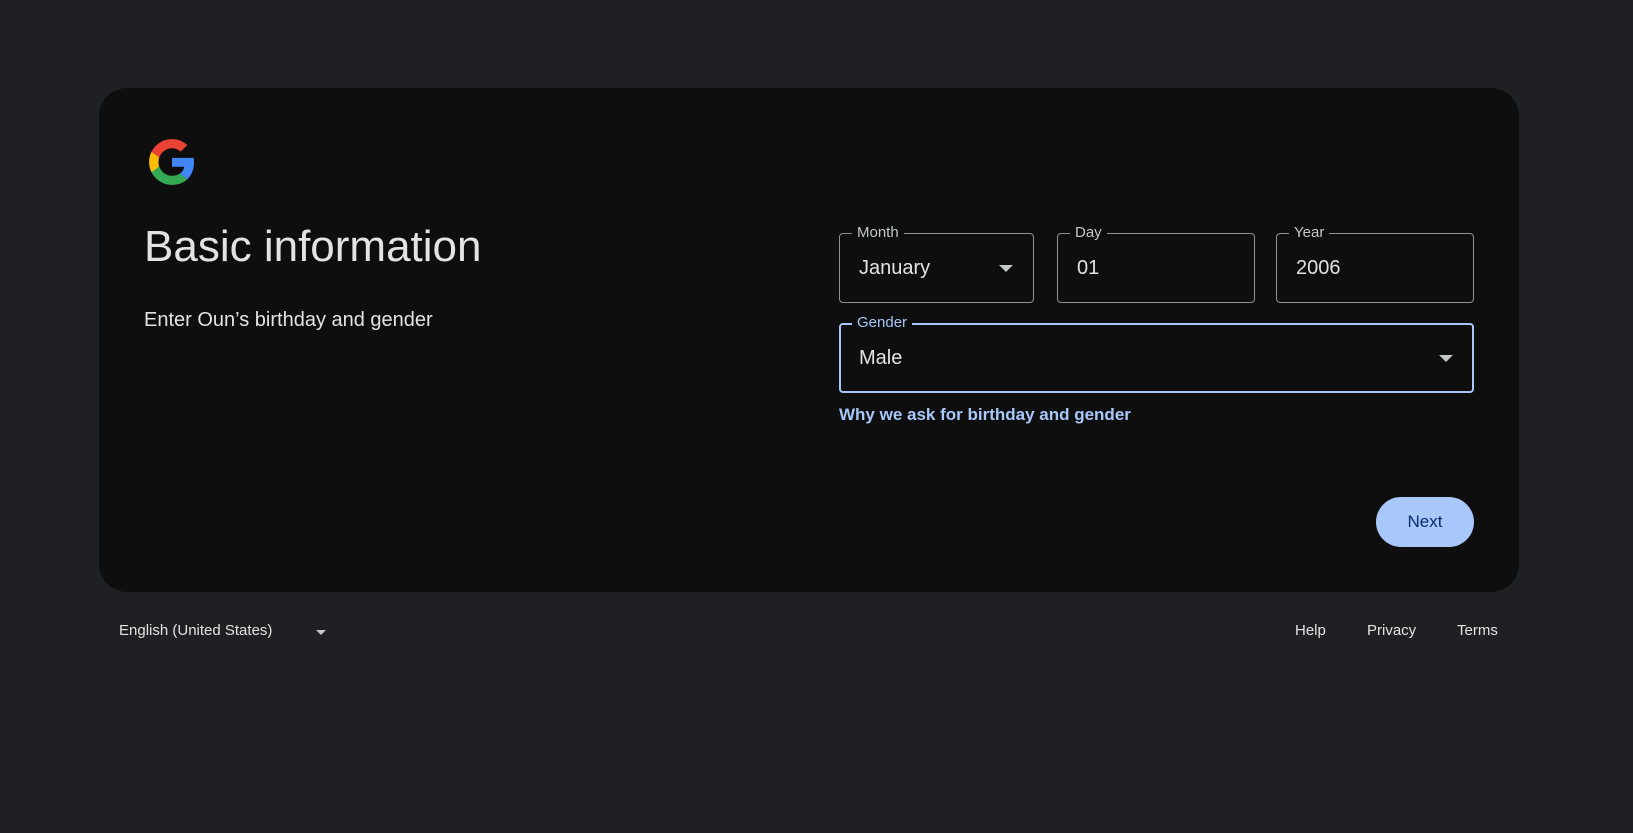 The width and height of the screenshot is (1633, 833). Describe the element at coordinates (895, 268) in the screenshot. I see `month-value: January` at that location.